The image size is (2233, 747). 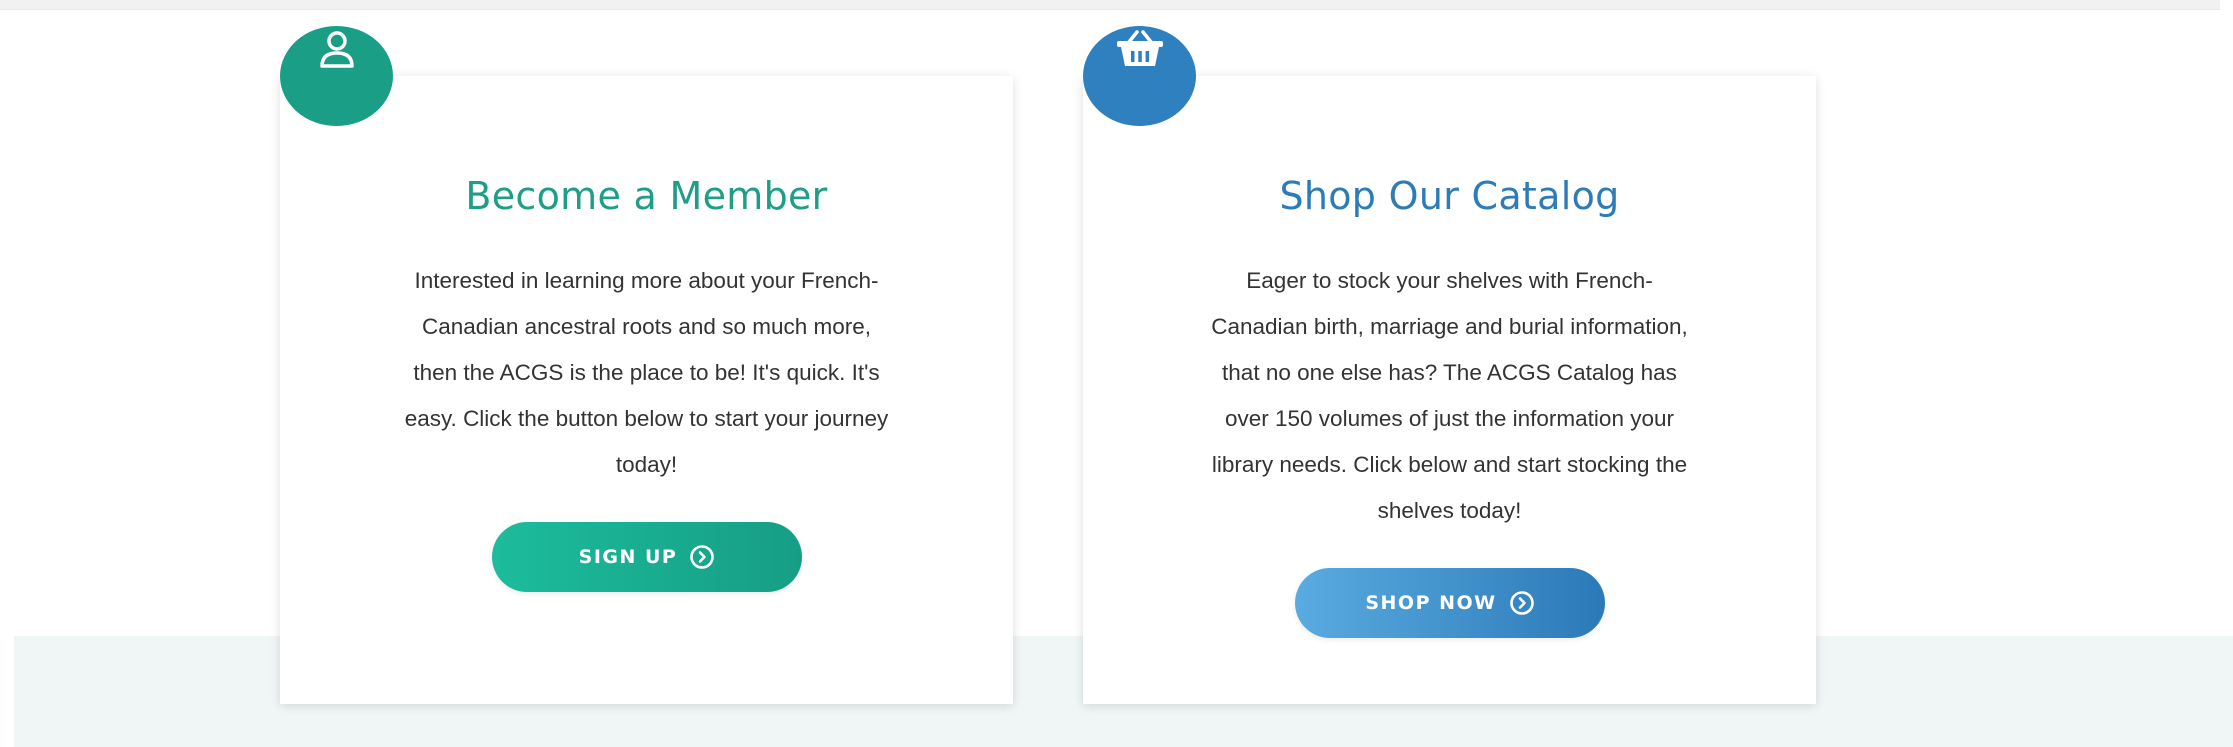 I want to click on shop-now-button: SHOP NOW, so click(x=1450, y=603).